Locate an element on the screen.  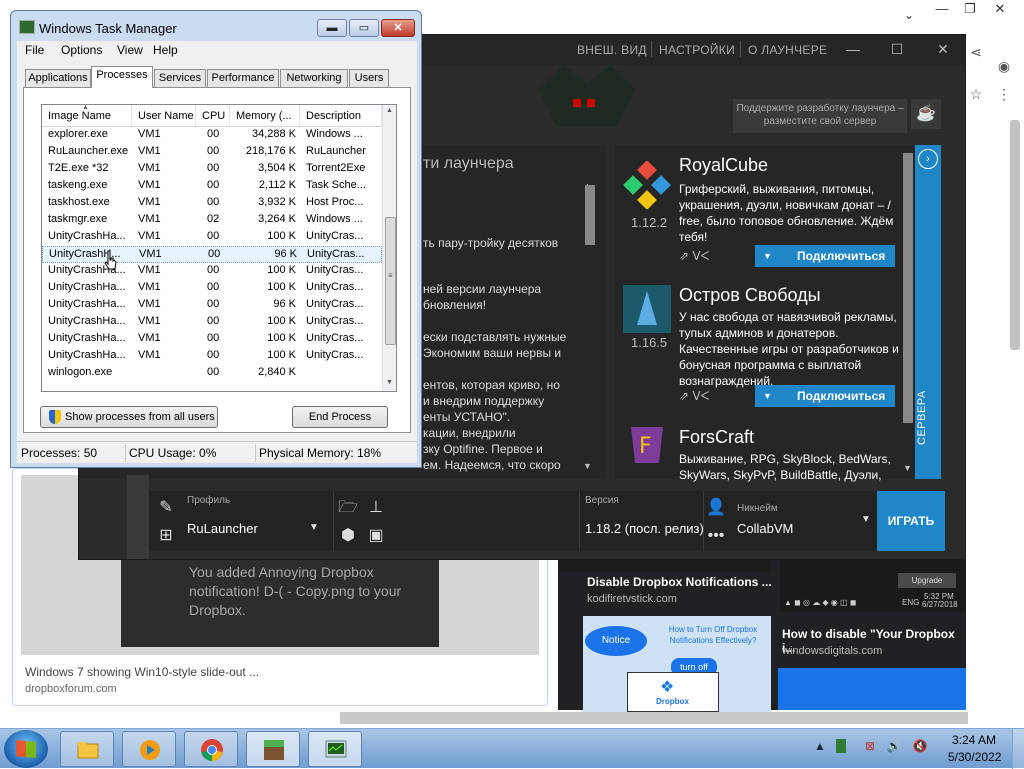
browser-close-button: ✕ is located at coordinates (1000, 9).